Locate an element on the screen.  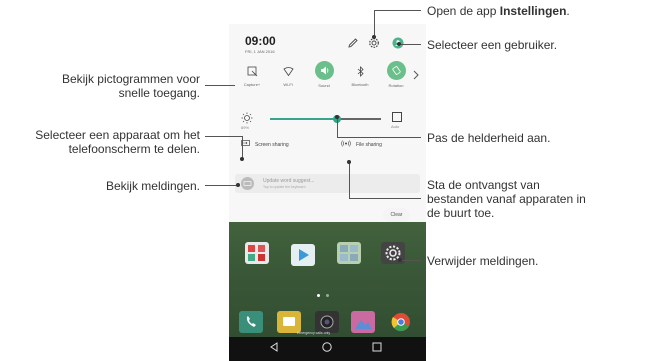
callout-line-text: Bekijk pictogrammen voor is located at coordinates (130, 79).